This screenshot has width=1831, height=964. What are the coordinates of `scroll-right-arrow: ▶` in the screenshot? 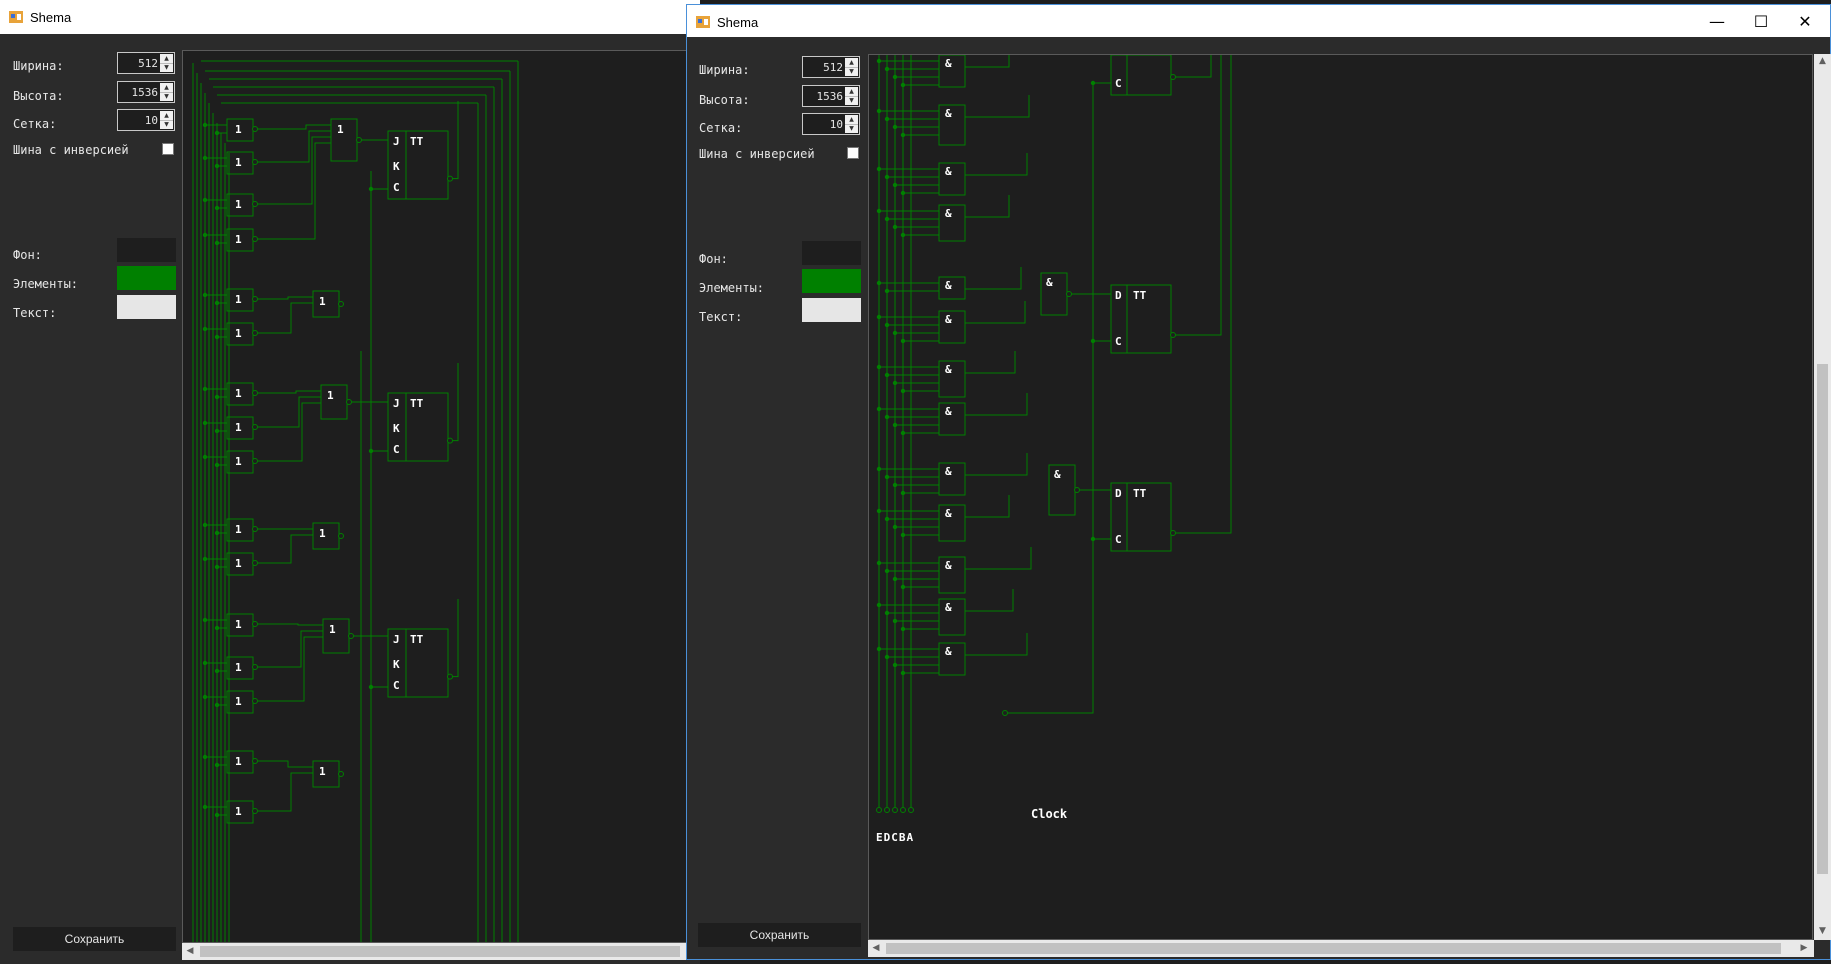 It's located at (1804, 948).